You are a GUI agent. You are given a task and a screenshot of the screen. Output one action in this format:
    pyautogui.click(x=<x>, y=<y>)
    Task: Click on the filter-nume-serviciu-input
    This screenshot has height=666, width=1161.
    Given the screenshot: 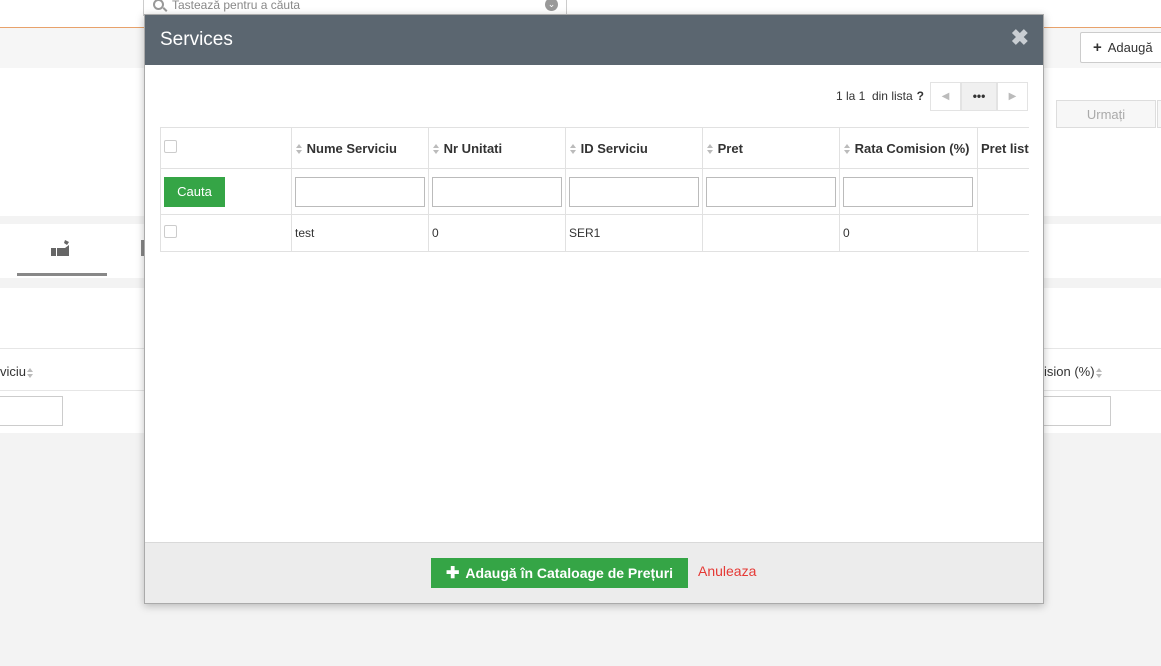 What is the action you would take?
    pyautogui.click(x=360, y=191)
    